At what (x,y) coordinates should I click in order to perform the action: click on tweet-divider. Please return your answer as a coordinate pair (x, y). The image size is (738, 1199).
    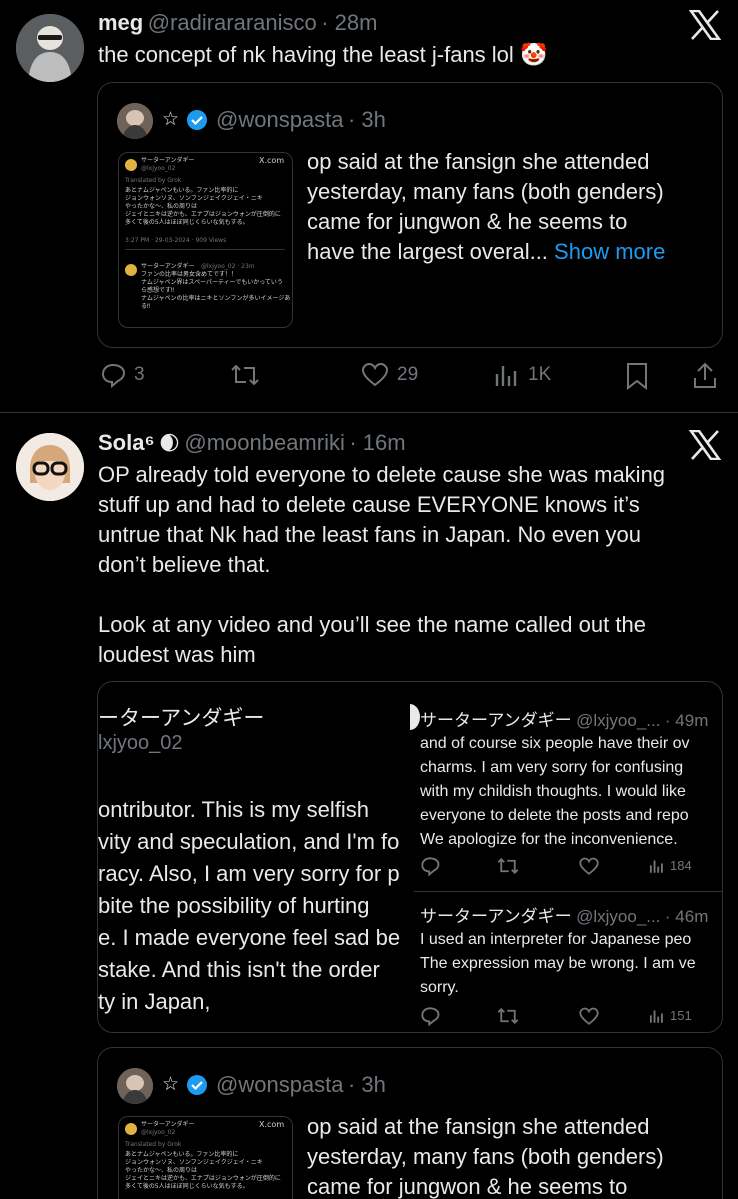
    Looking at the image, I should click on (369, 412).